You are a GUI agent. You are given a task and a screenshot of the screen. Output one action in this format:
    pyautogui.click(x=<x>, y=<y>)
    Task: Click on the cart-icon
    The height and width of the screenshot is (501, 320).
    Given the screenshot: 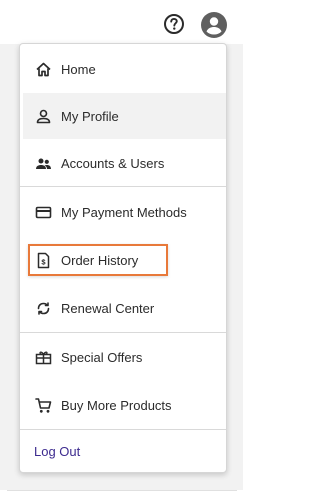 What is the action you would take?
    pyautogui.click(x=43, y=405)
    